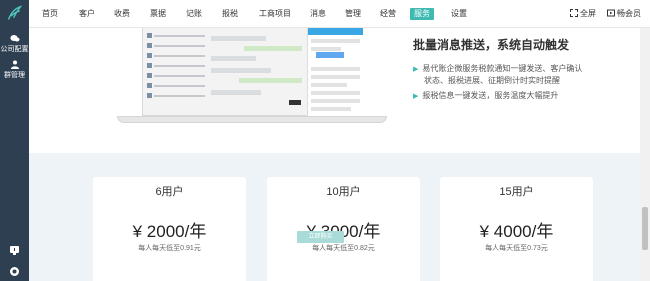  What do you see at coordinates (158, 14) in the screenshot?
I see `nav-item-invoices: 票据` at bounding box center [158, 14].